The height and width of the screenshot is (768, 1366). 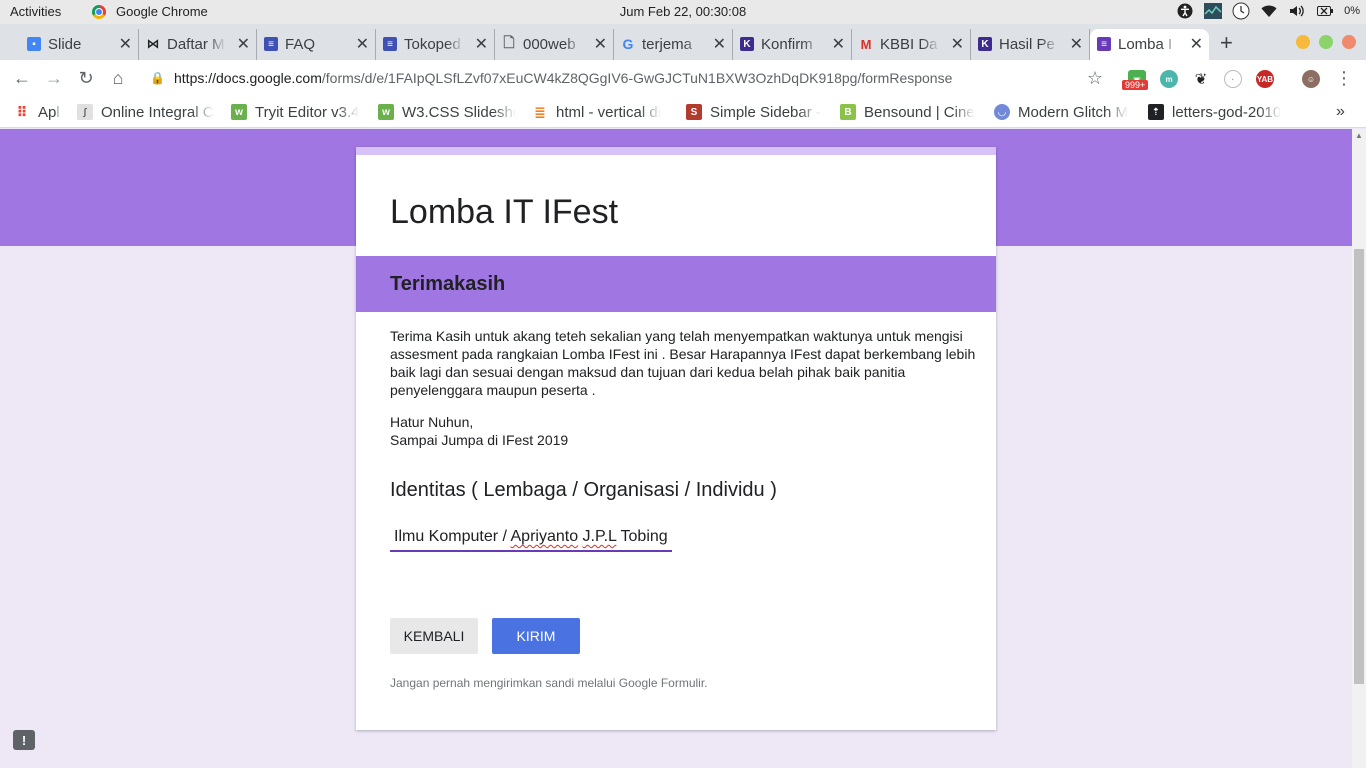 What do you see at coordinates (1201, 79) in the screenshot?
I see `extension-gnome-icon: ❦` at bounding box center [1201, 79].